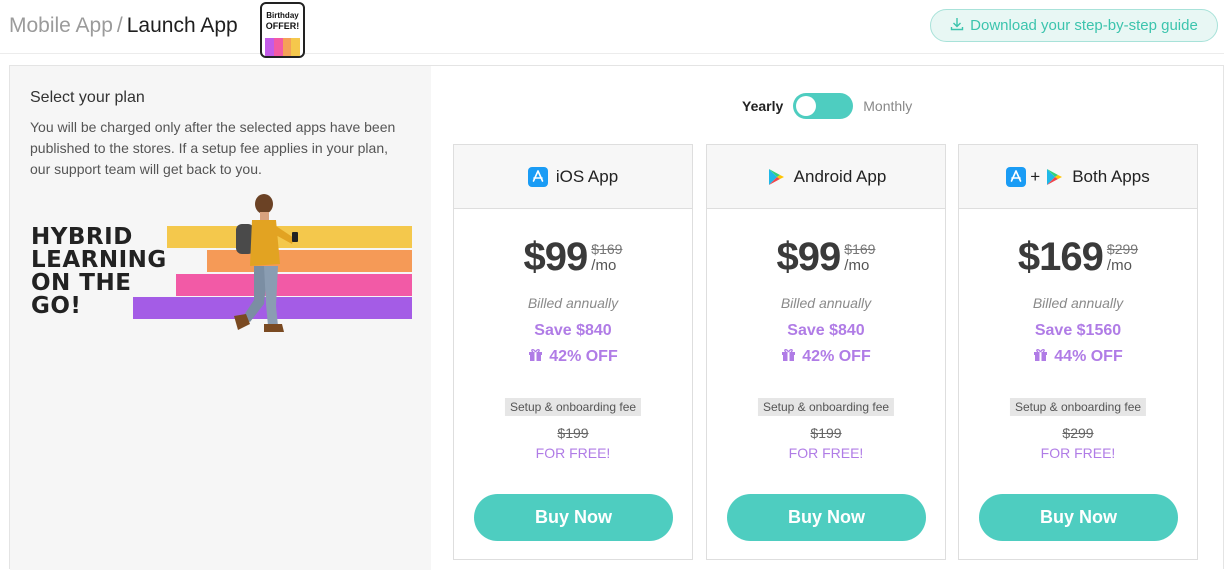 This screenshot has width=1224, height=570. What do you see at coordinates (823, 106) in the screenshot?
I see `billing-switch` at bounding box center [823, 106].